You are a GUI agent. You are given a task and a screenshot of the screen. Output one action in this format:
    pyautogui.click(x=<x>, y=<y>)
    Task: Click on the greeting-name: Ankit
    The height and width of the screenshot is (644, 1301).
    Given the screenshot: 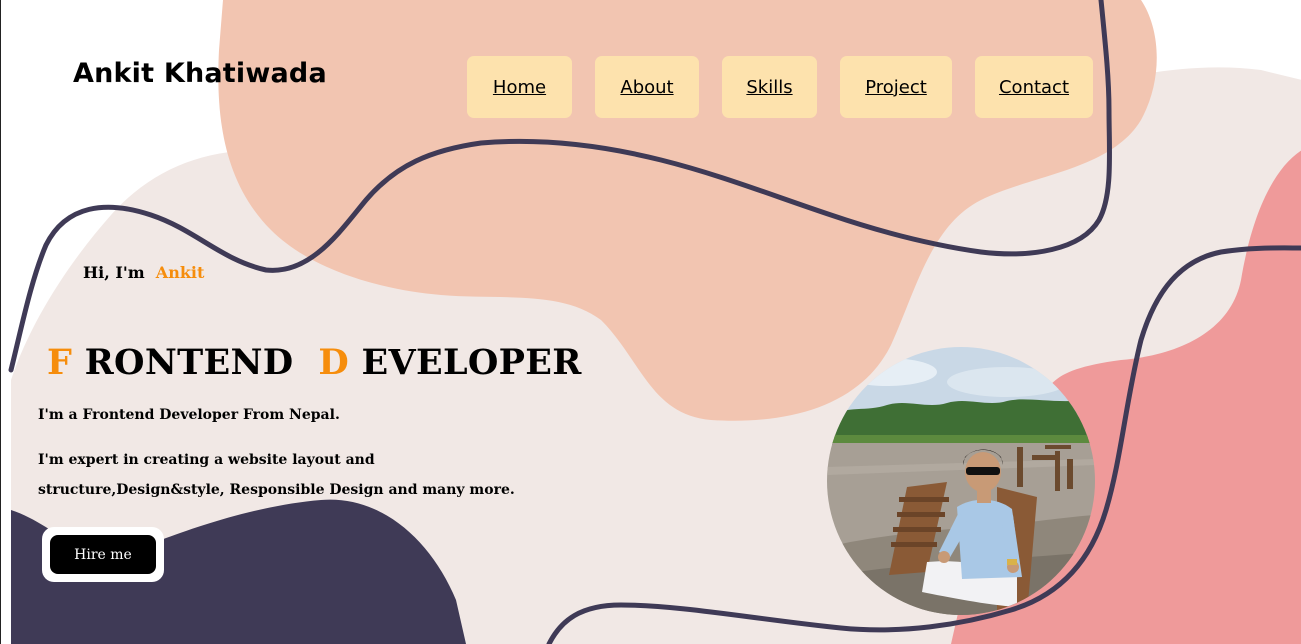 What is the action you would take?
    pyautogui.click(x=180, y=272)
    